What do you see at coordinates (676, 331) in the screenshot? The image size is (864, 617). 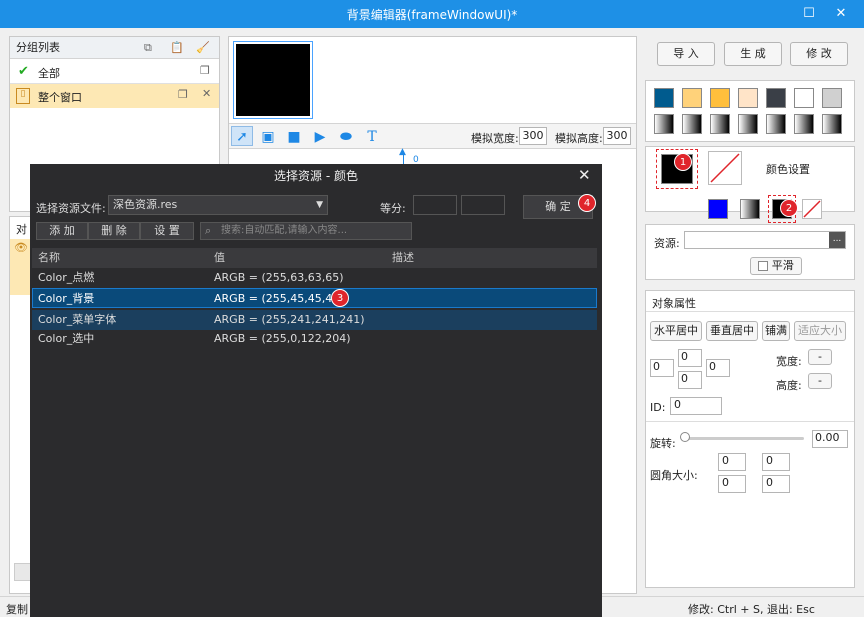 I see `h-center-button: 水平居中` at bounding box center [676, 331].